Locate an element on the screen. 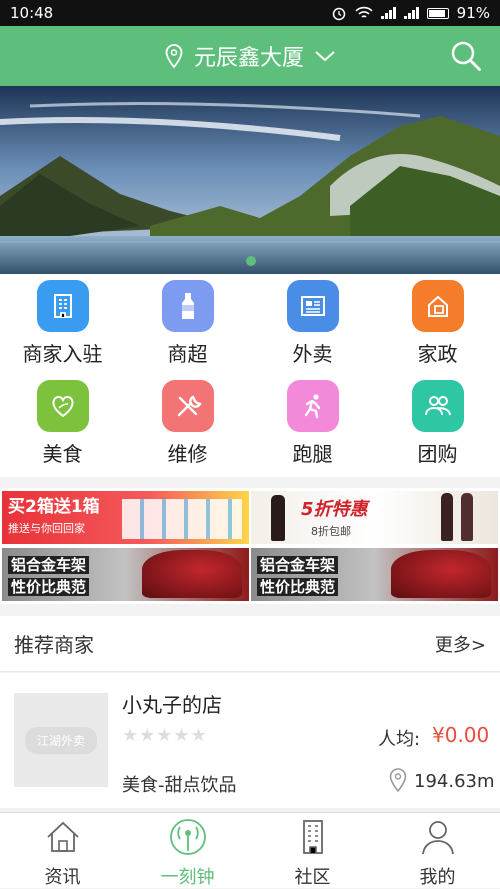  tab-community: 社区 is located at coordinates (312, 853).